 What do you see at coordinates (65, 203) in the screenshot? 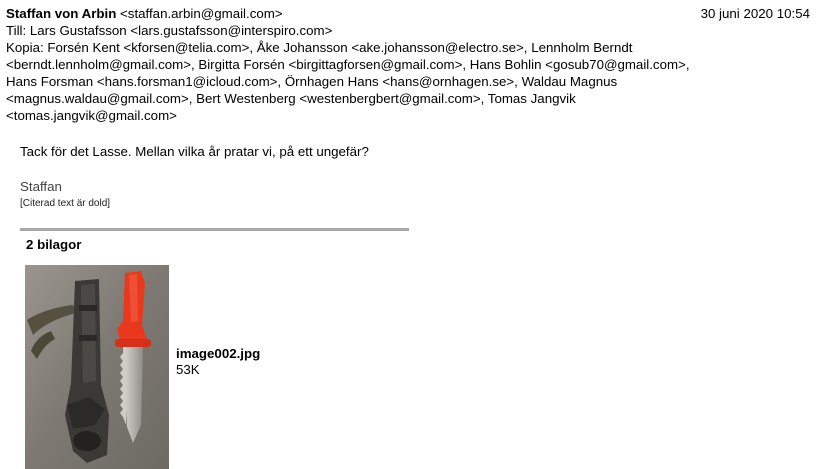
I see `quoted-text-toggle: [Citerad text är dold]` at bounding box center [65, 203].